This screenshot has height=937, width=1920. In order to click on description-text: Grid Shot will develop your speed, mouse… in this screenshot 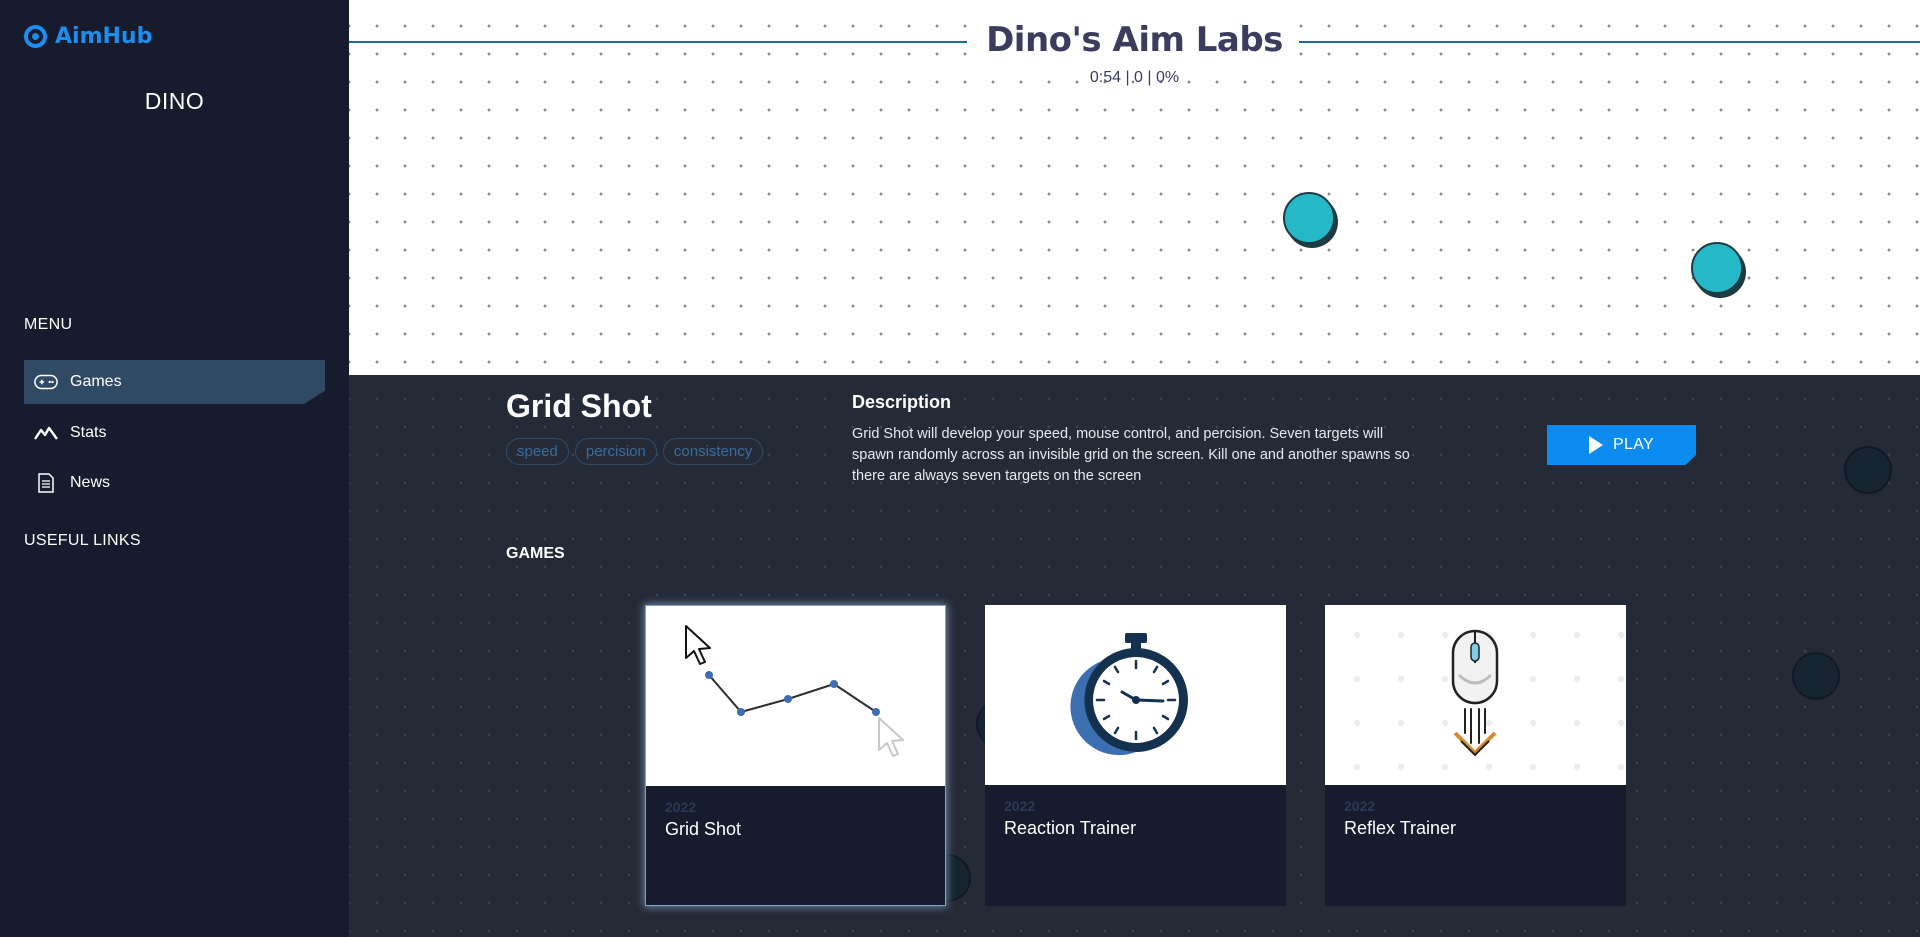, I will do `click(1131, 455)`.